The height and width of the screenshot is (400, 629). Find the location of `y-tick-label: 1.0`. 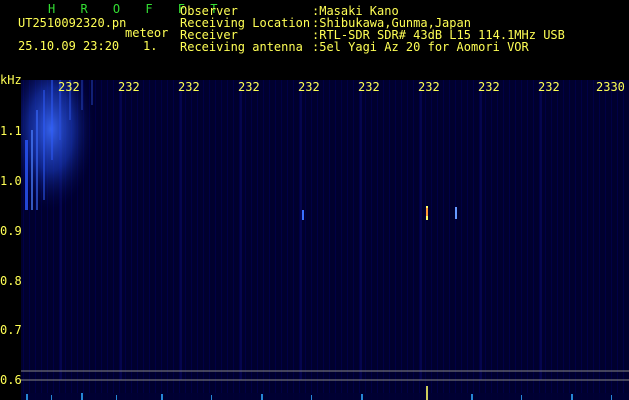

y-tick-label: 1.0 is located at coordinates (11, 181).